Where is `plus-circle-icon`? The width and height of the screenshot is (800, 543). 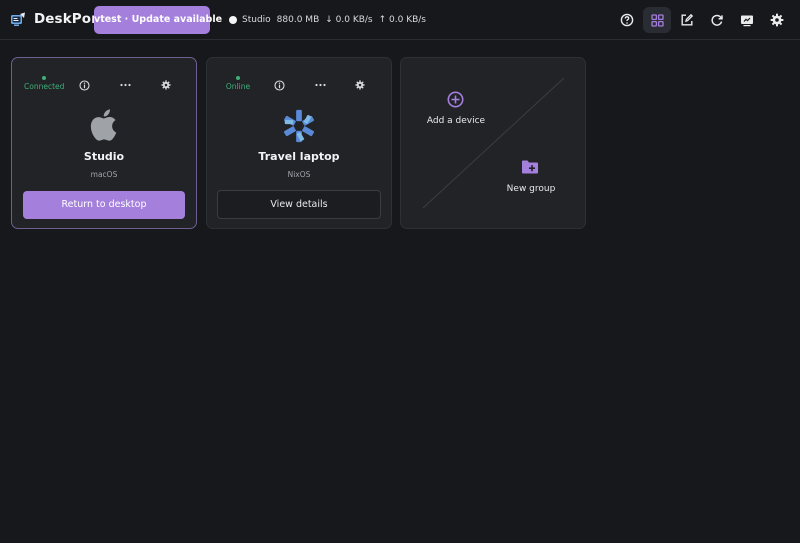
plus-circle-icon is located at coordinates (455, 99).